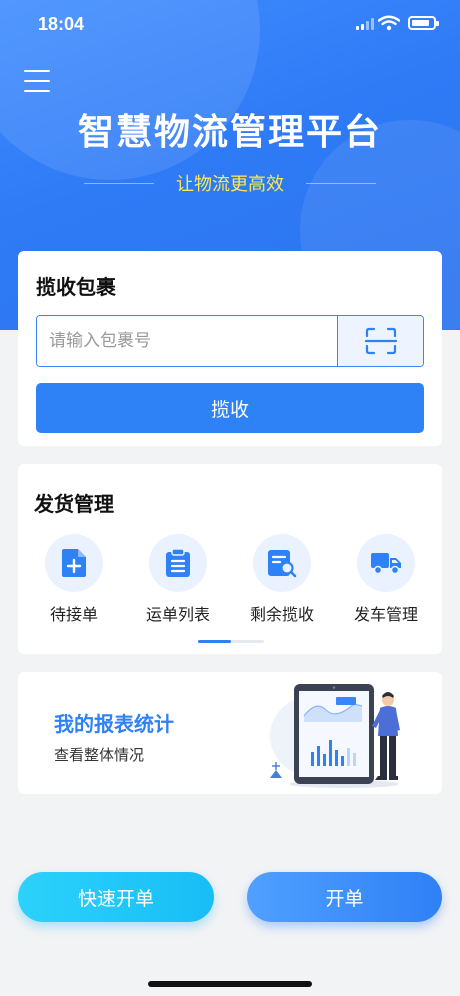 This screenshot has width=460, height=996. I want to click on waybill-list-item: 运单列表, so click(178, 579).